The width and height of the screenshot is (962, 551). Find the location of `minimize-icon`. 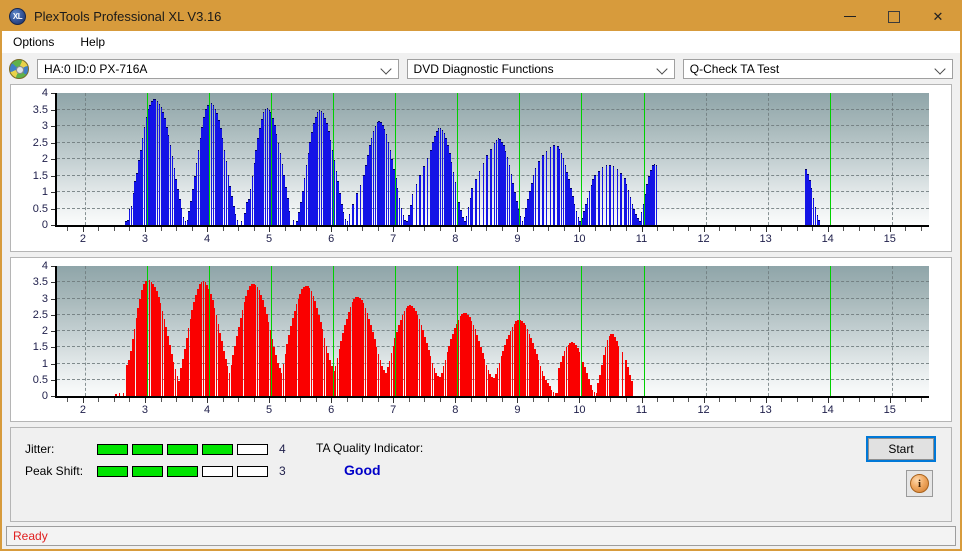

minimize-icon is located at coordinates (850, 16).